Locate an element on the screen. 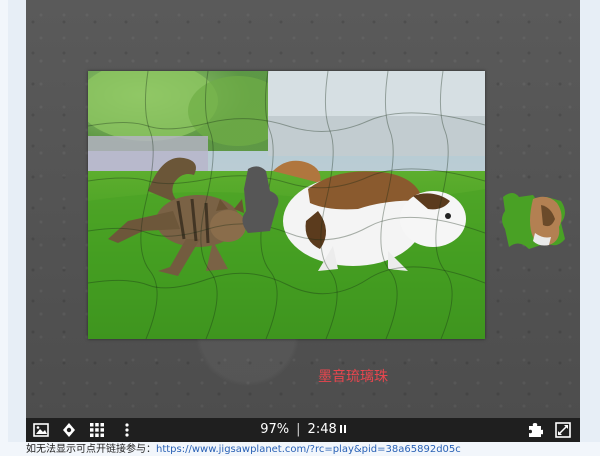 The image size is (600, 456). shapes-icon is located at coordinates (69, 430).